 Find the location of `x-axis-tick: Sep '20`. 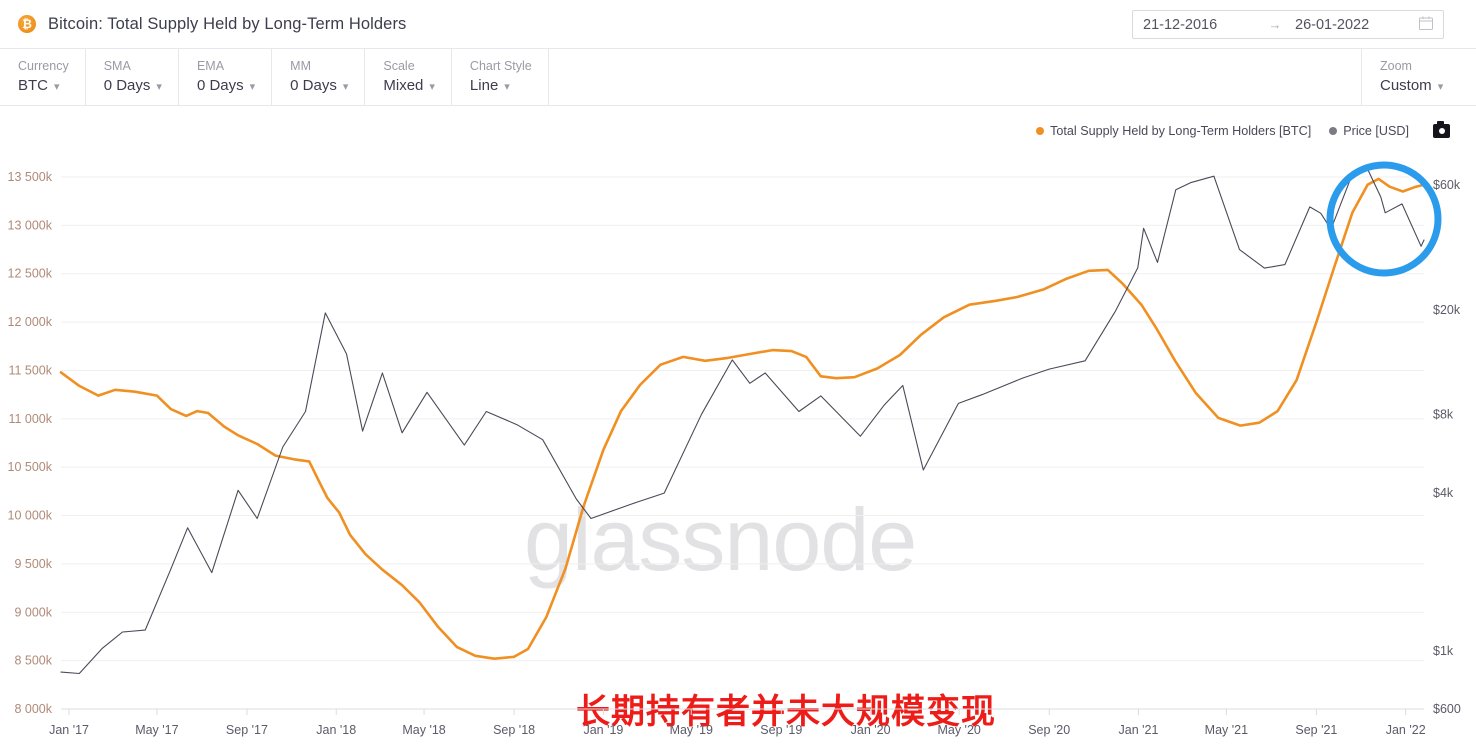

x-axis-tick: Sep '20 is located at coordinates (1049, 730).